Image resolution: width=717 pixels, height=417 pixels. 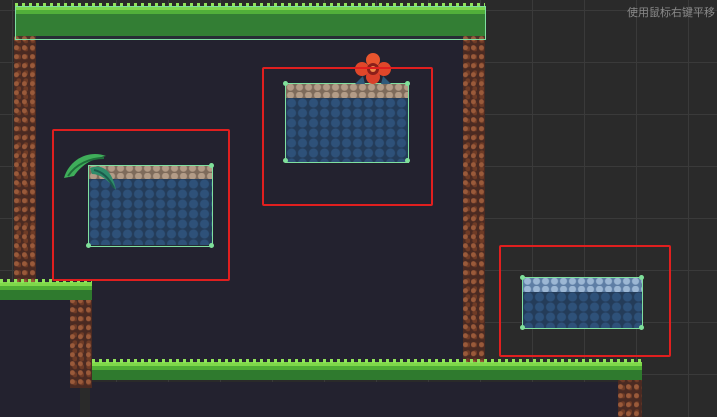 I want to click on ledge-rock-wall, so click(x=81, y=343).